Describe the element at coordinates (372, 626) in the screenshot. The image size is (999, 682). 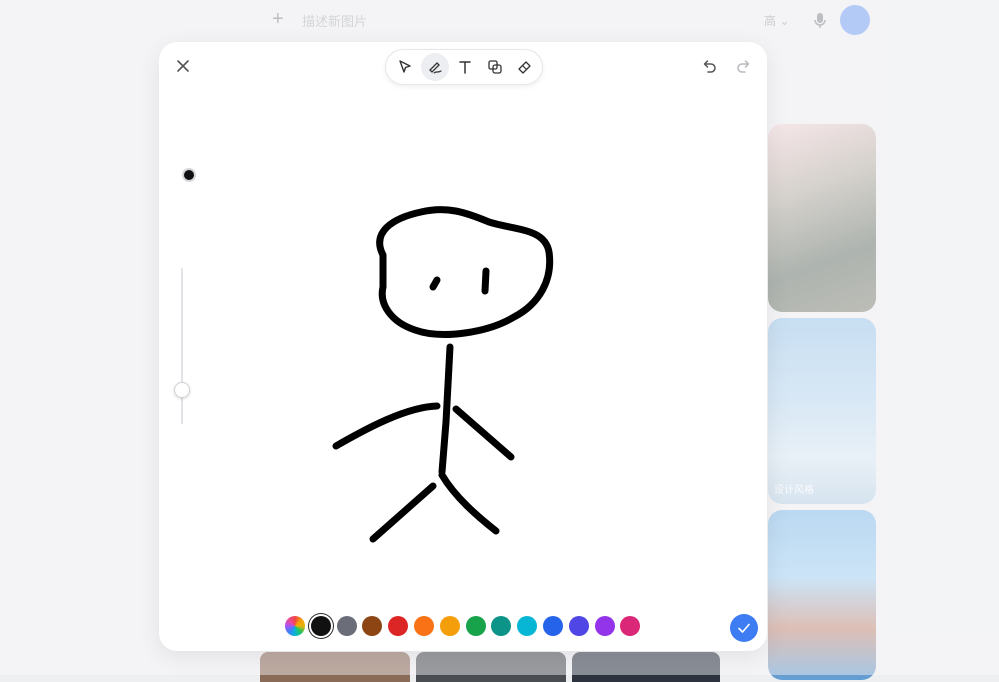
I see `color-swatch-brown` at that location.